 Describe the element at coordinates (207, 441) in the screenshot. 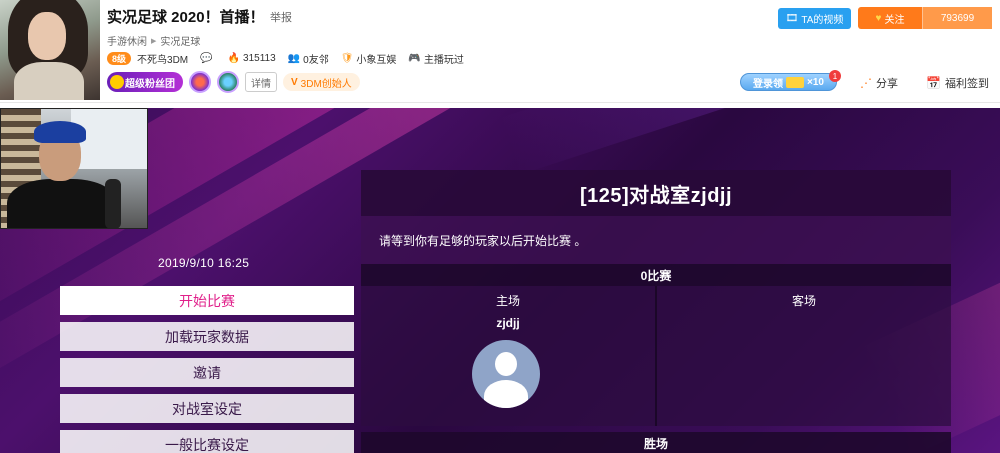

I see `menu-match-settings: 一般比赛设定` at that location.